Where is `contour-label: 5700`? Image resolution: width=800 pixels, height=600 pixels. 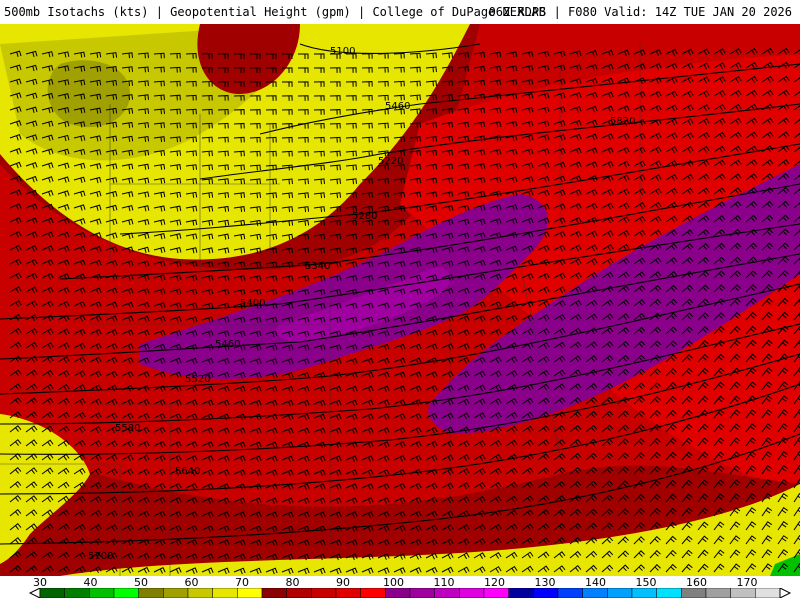
contour-label: 5700 is located at coordinates (100, 556).